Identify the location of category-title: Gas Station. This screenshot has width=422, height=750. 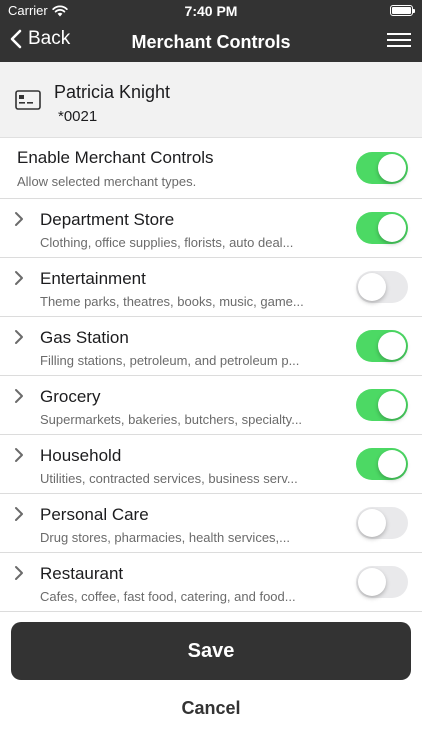
(84, 337).